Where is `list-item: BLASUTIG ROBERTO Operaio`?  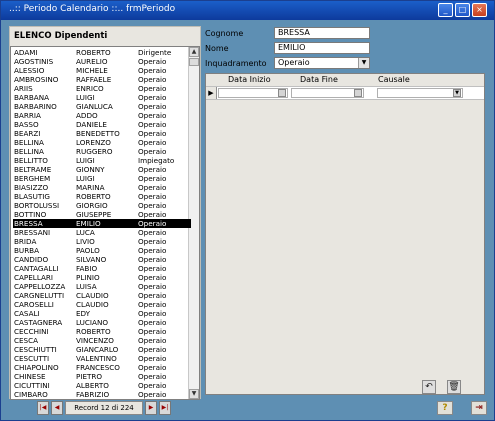
list-item: BLASUTIG ROBERTO Operaio is located at coordinates (102, 196).